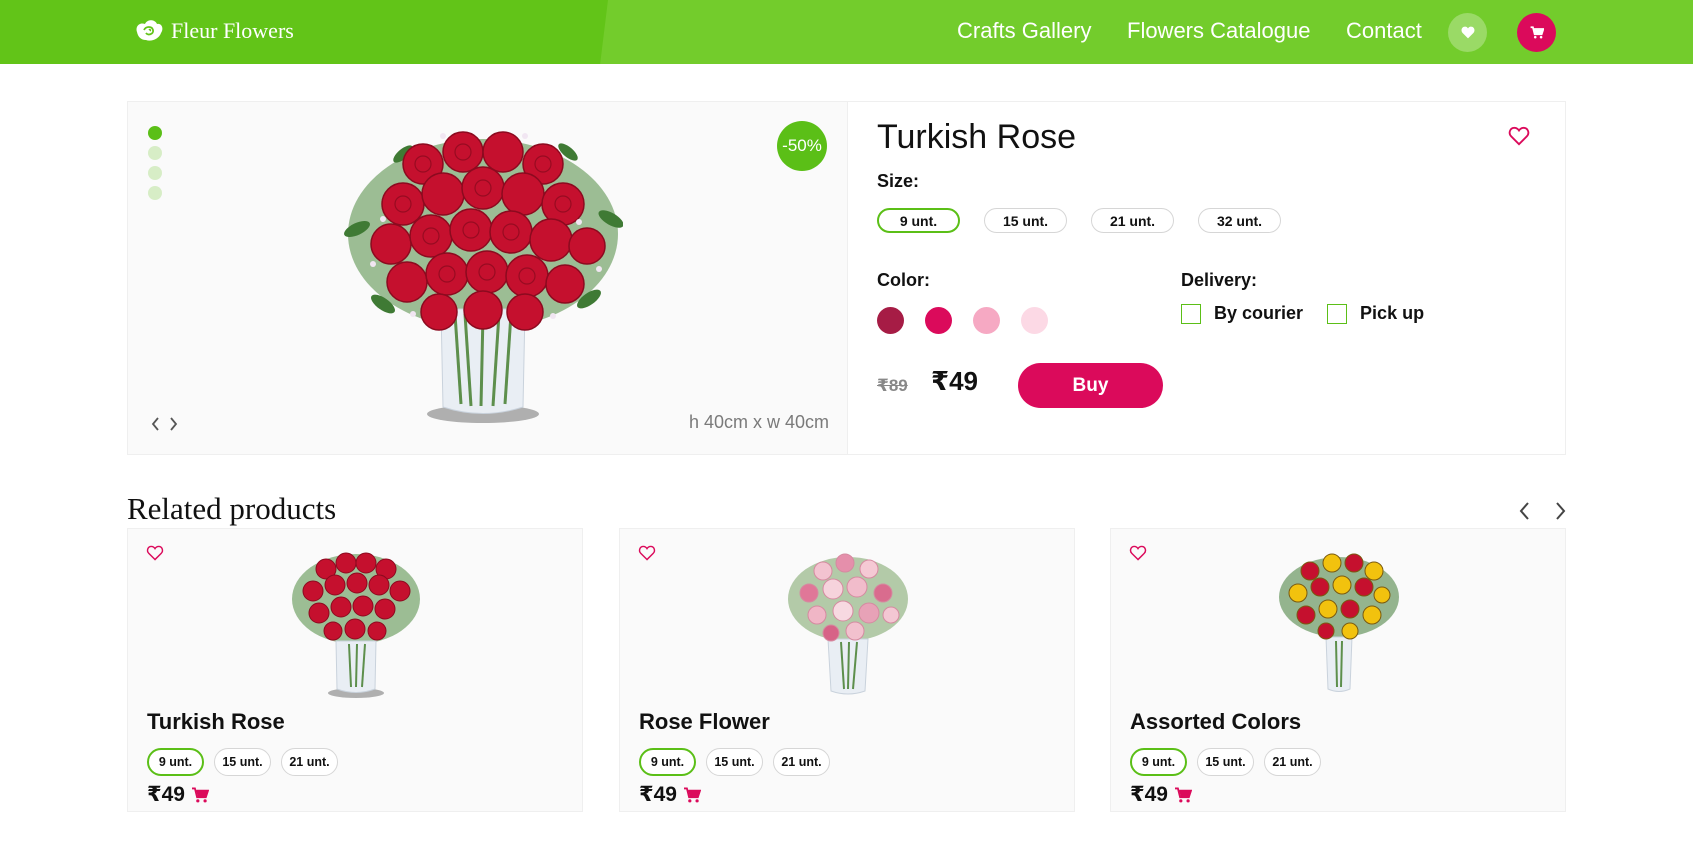 Image resolution: width=1693 pixels, height=862 pixels. What do you see at coordinates (1191, 313) in the screenshot?
I see `delivery-courier-checkbox` at bounding box center [1191, 313].